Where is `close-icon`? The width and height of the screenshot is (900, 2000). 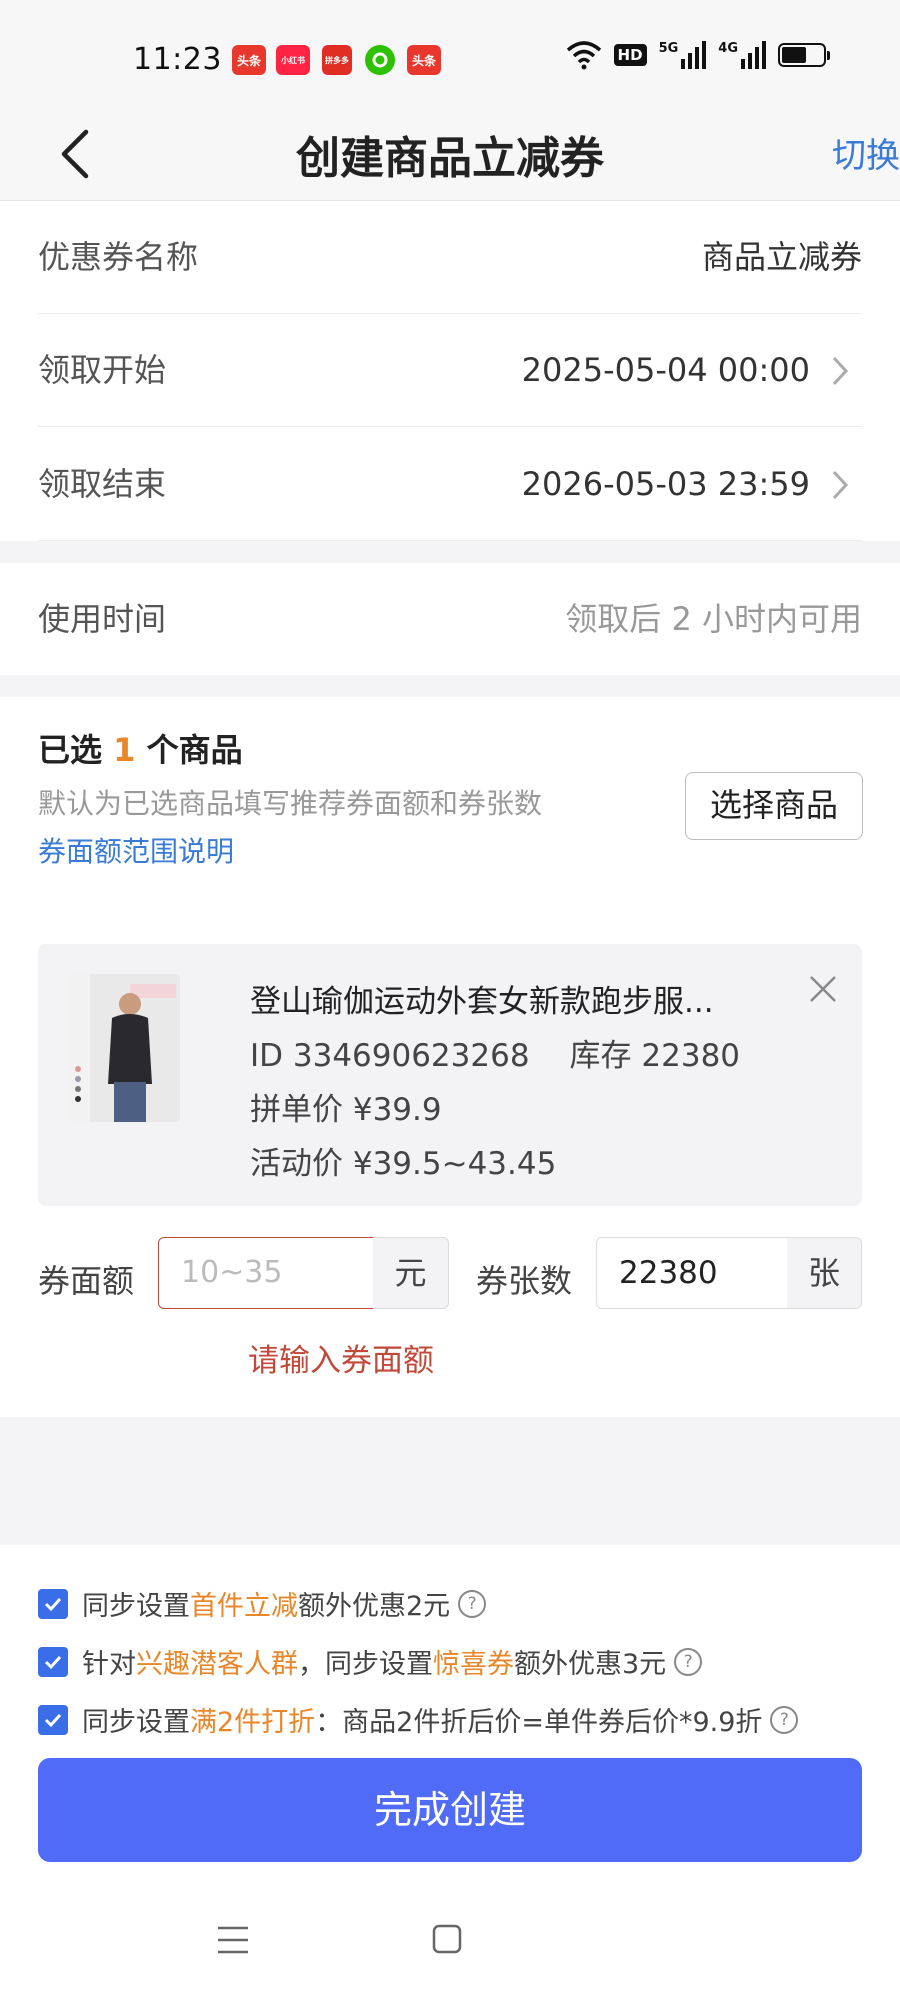
close-icon is located at coordinates (823, 989).